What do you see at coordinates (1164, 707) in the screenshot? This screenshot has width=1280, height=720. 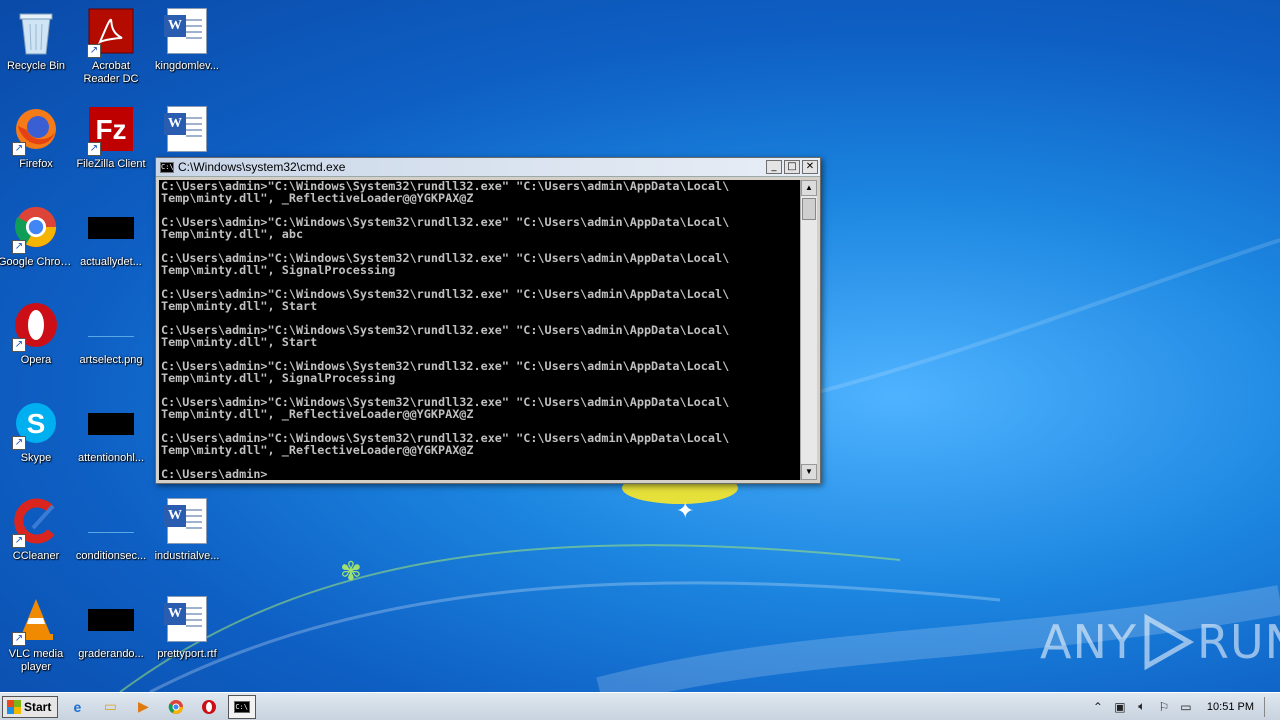 I see `action-center-flag-icon: ⚐` at bounding box center [1164, 707].